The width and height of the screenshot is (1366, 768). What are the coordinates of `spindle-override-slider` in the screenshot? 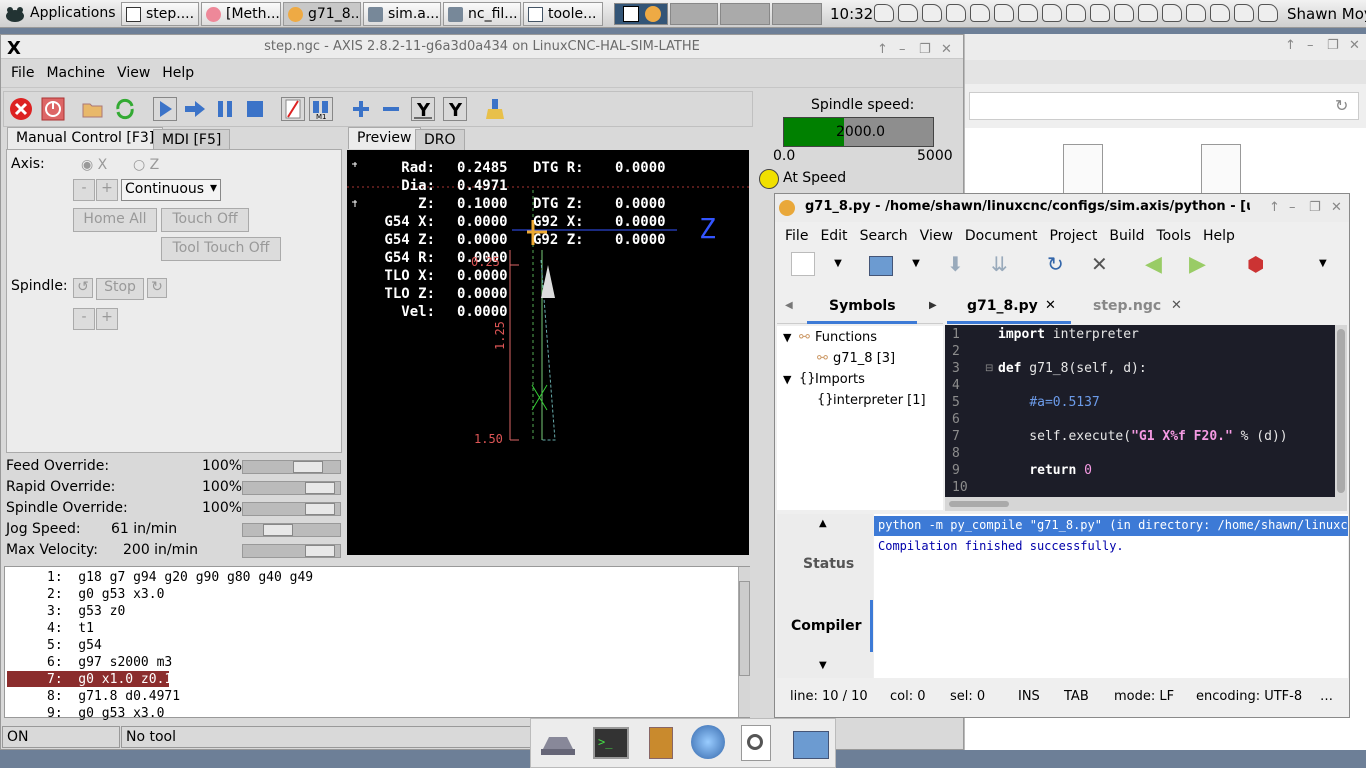 It's located at (291, 509).